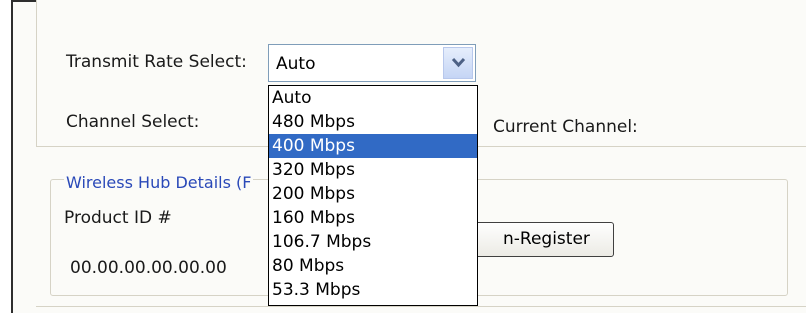 Image resolution: width=806 pixels, height=313 pixels. I want to click on transmit-rate-selected-value: Auto, so click(296, 64).